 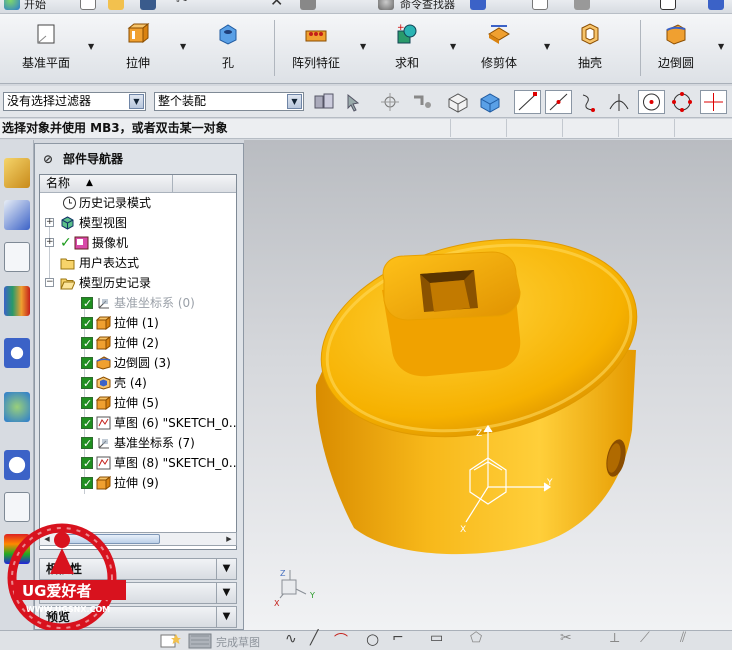 What do you see at coordinates (619, 102) in the screenshot?
I see `intersection-icon` at bounding box center [619, 102].